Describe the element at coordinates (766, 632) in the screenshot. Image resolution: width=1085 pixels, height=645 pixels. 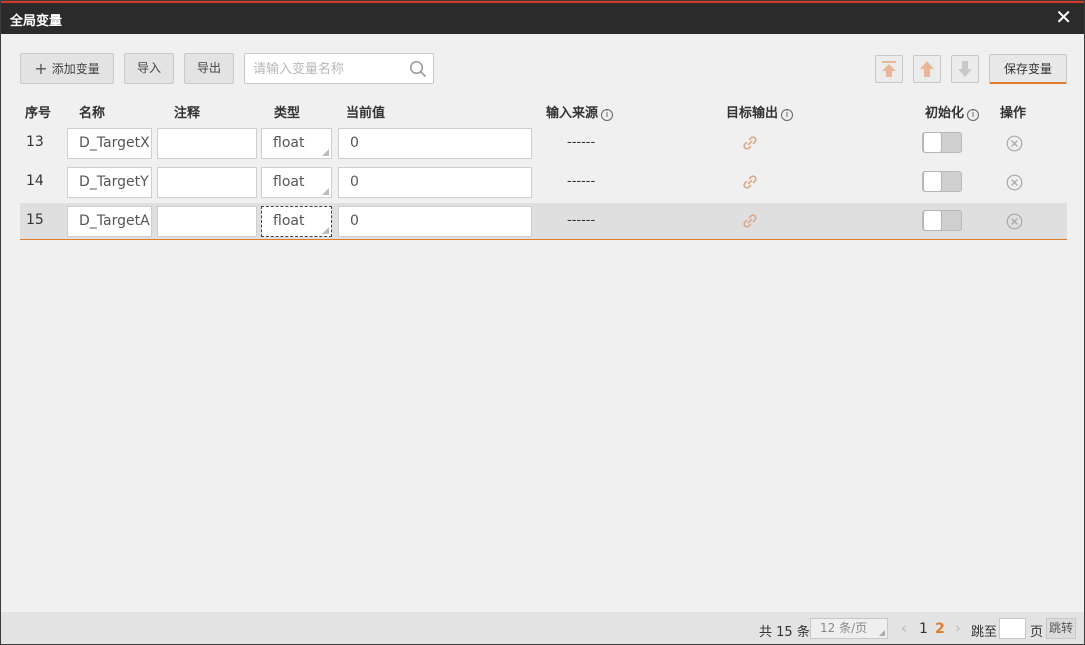
I see `total-prefix: 共` at that location.